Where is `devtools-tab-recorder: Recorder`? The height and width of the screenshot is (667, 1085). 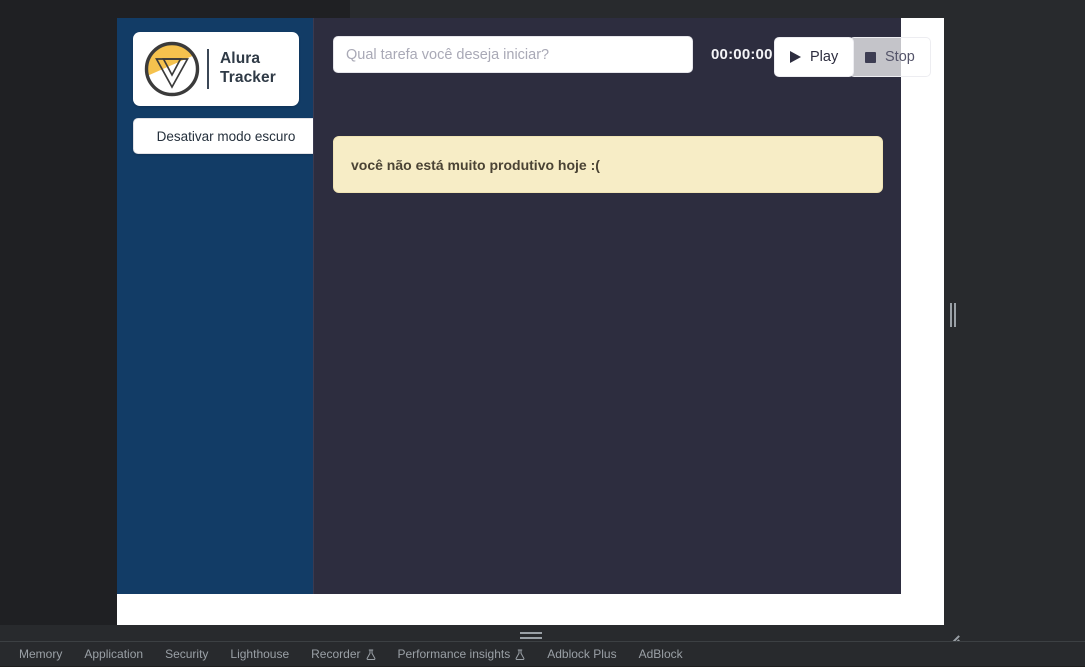 devtools-tab-recorder: Recorder is located at coordinates (343, 654).